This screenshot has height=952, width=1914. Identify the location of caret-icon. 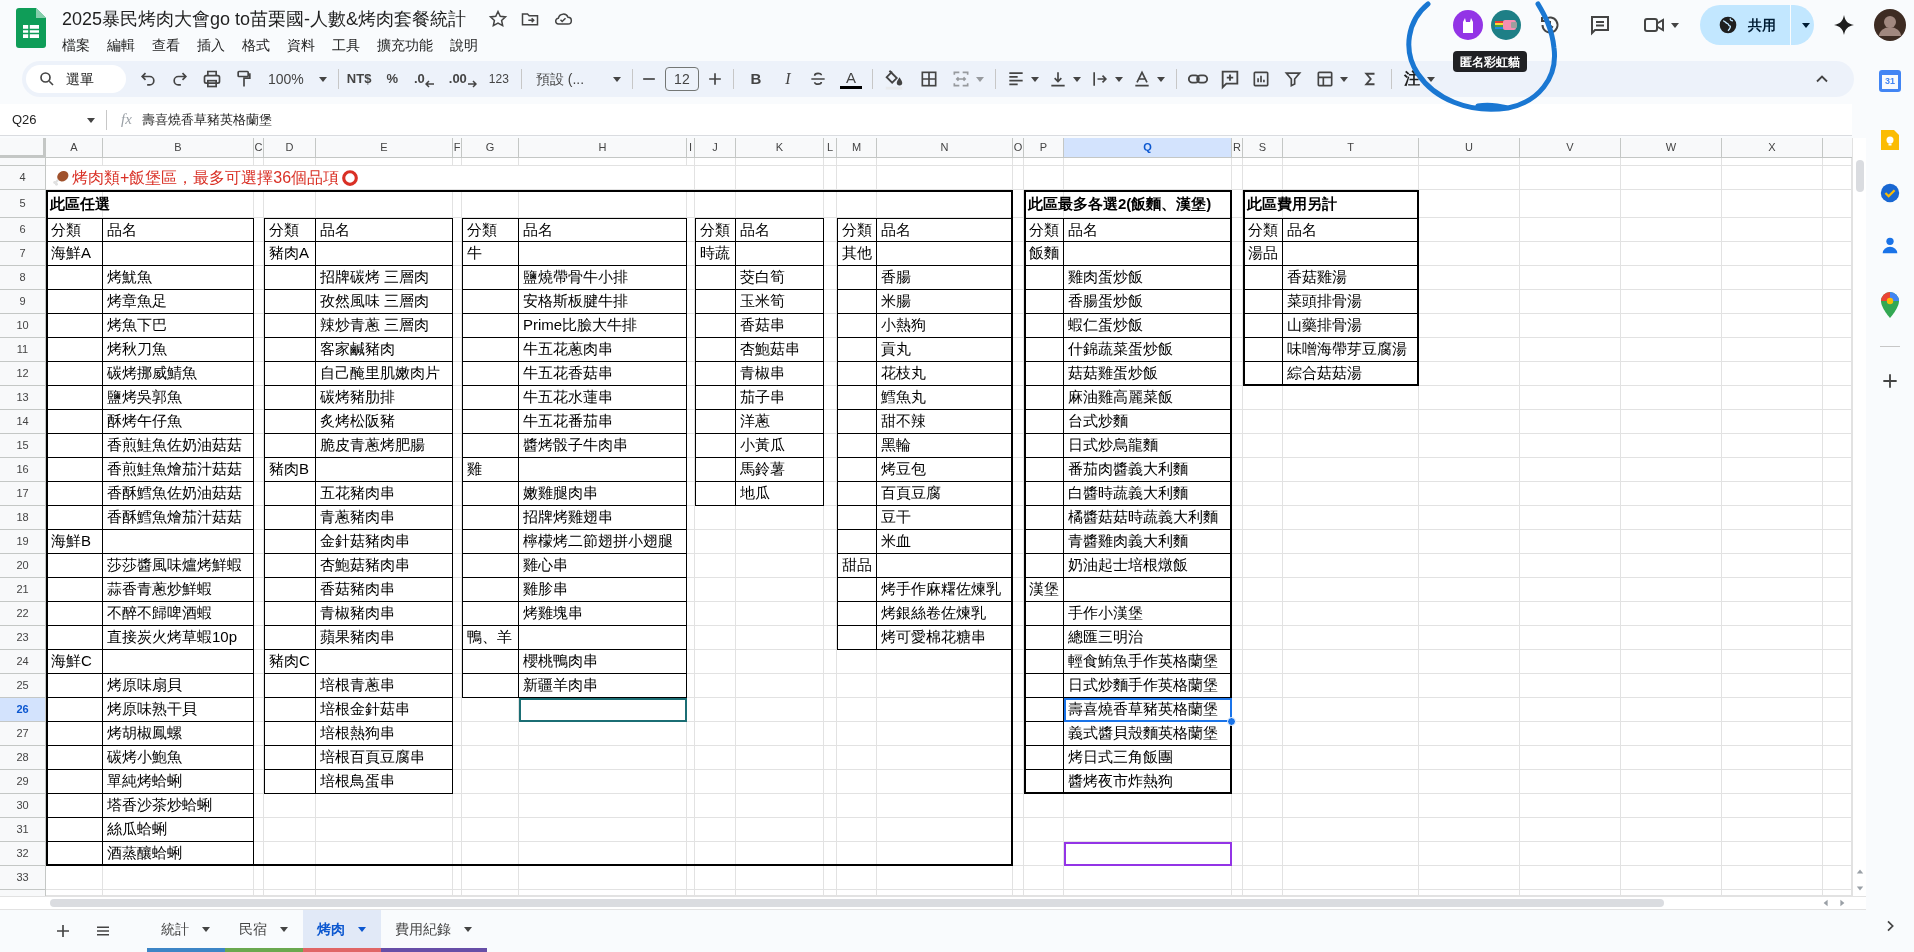
(1806, 25).